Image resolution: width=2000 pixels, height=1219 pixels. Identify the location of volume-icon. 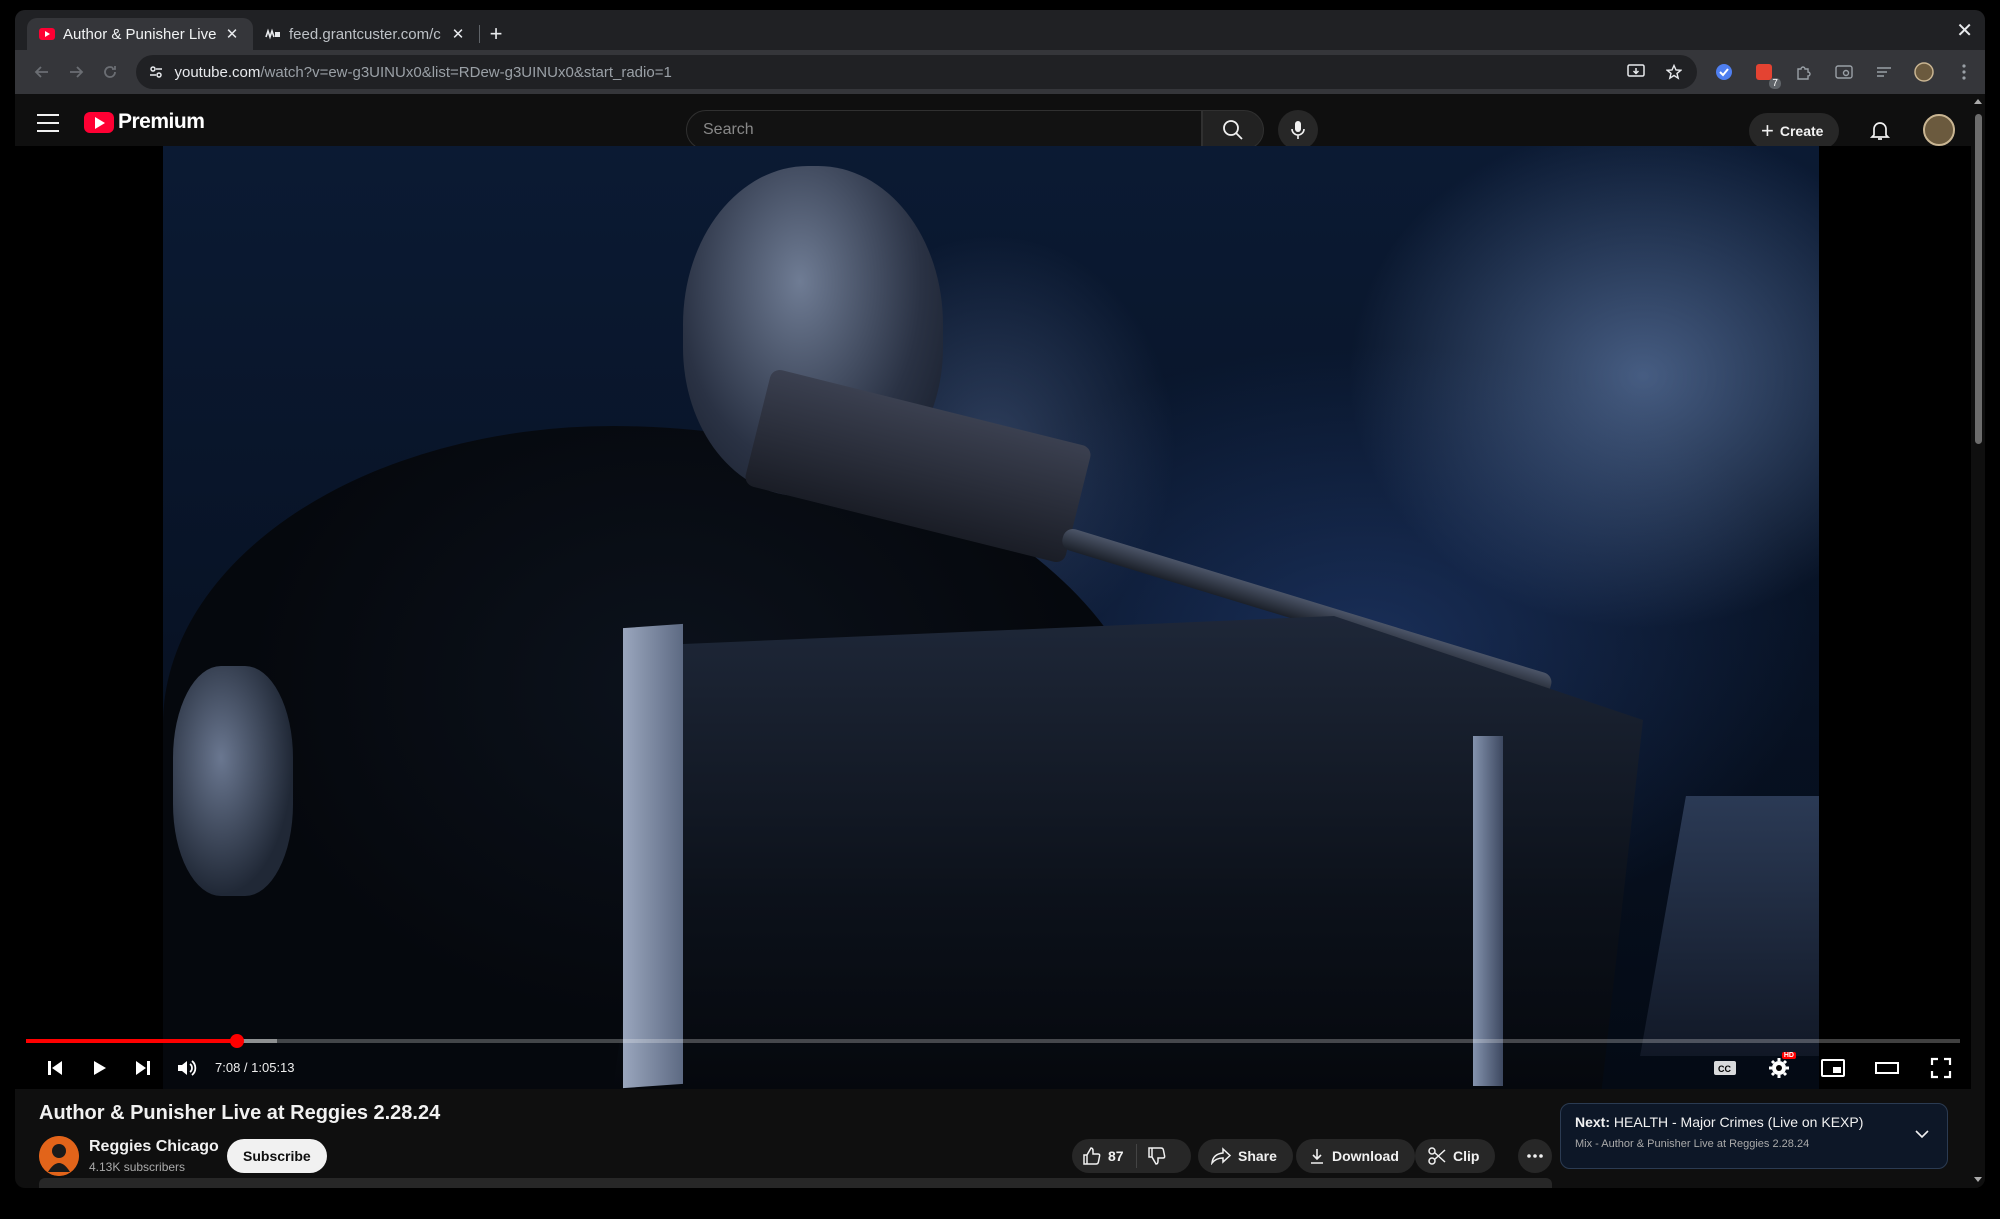
(187, 1068).